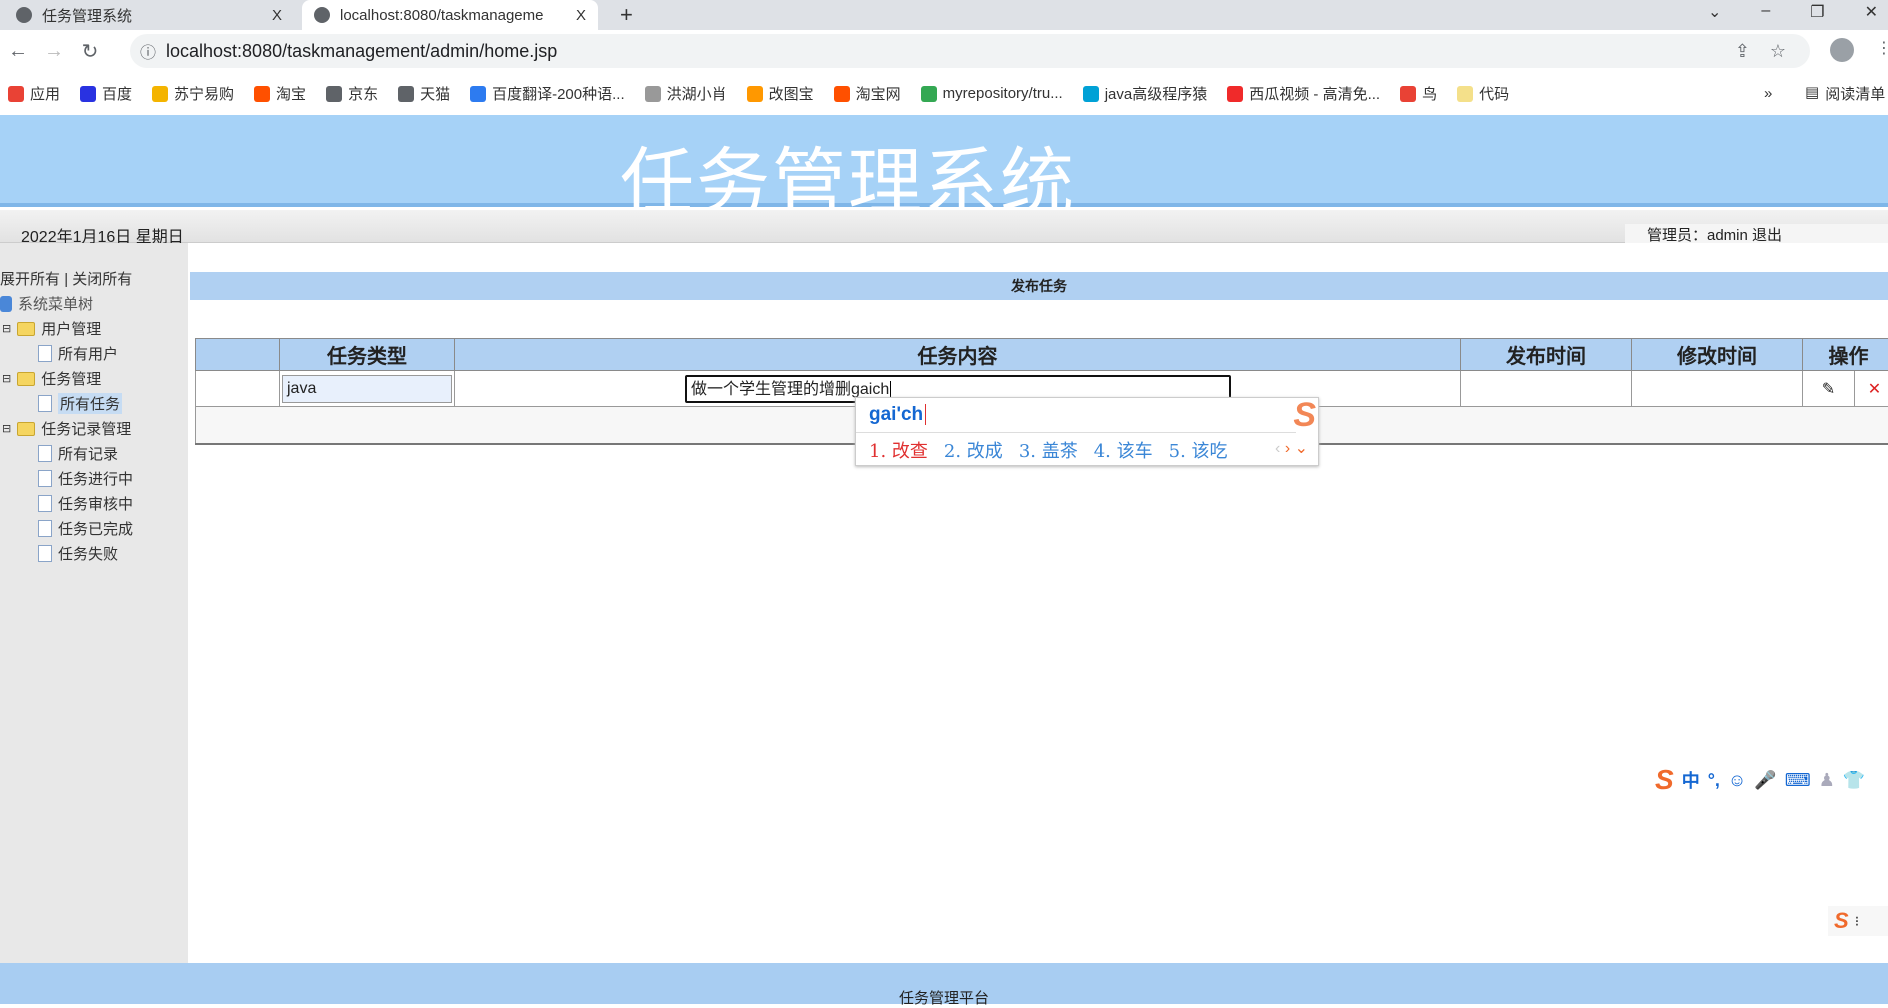  What do you see at coordinates (1827, 780) in the screenshot?
I see `user-icon: ♟` at bounding box center [1827, 780].